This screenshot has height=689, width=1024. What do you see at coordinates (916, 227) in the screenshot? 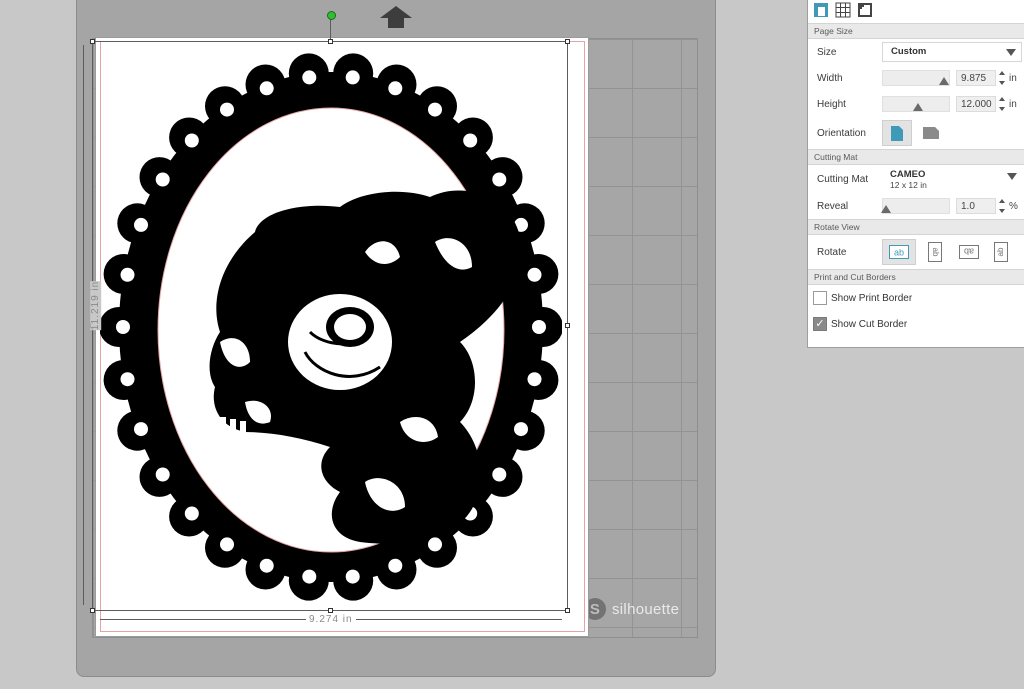
I see `rotate-view-section-title: Rotate View` at bounding box center [916, 227].